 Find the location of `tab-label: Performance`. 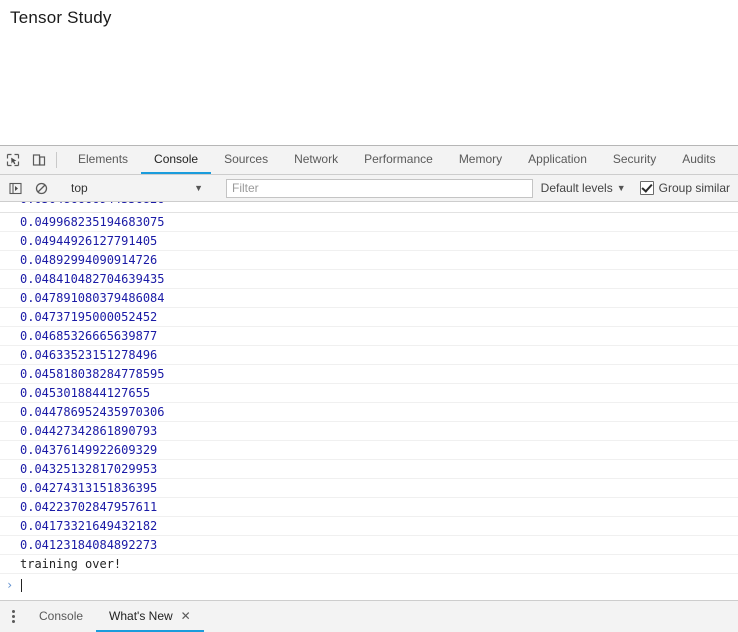

tab-label: Performance is located at coordinates (398, 159).